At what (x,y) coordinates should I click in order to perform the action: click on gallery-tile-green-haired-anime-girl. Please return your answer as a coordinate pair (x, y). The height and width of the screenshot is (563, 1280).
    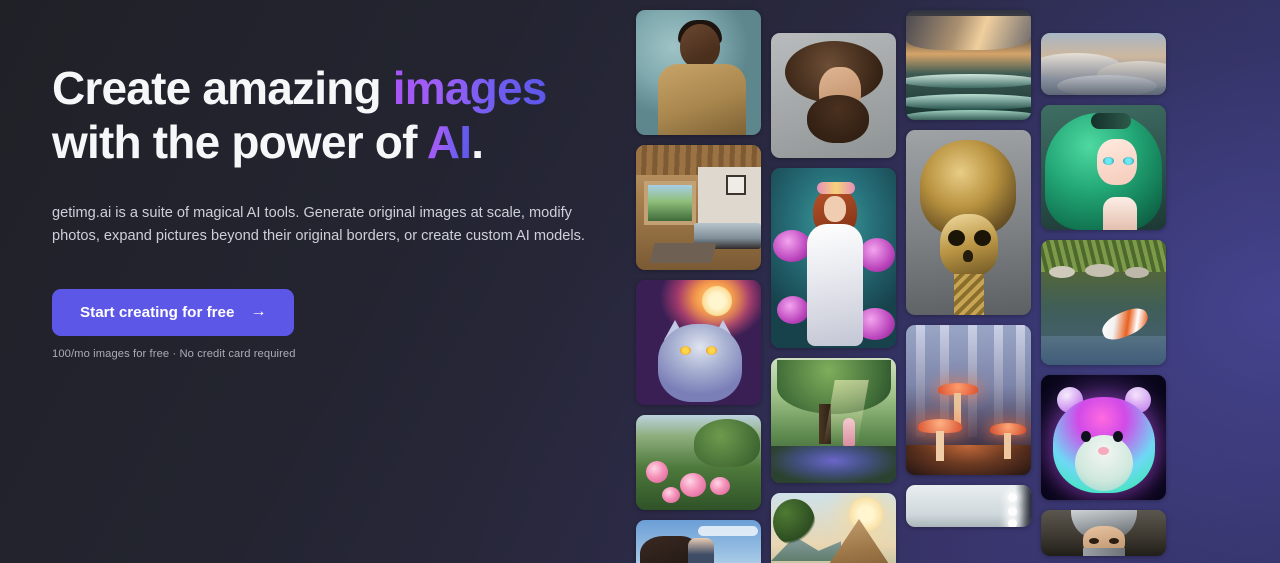
    Looking at the image, I should click on (1103, 167).